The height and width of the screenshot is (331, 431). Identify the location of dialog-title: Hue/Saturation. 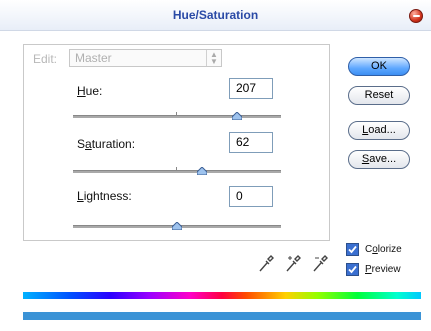
(215, 15).